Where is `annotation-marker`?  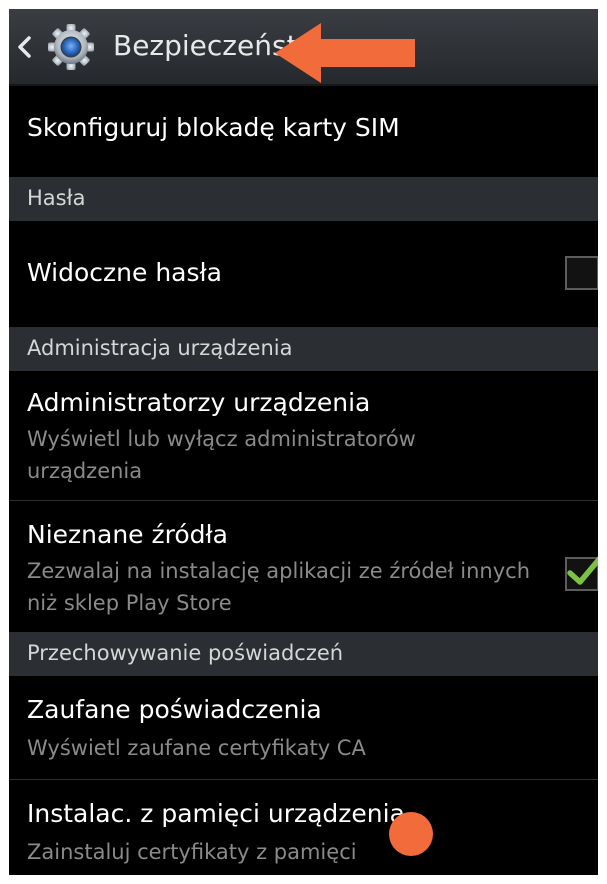
annotation-marker is located at coordinates (411, 834).